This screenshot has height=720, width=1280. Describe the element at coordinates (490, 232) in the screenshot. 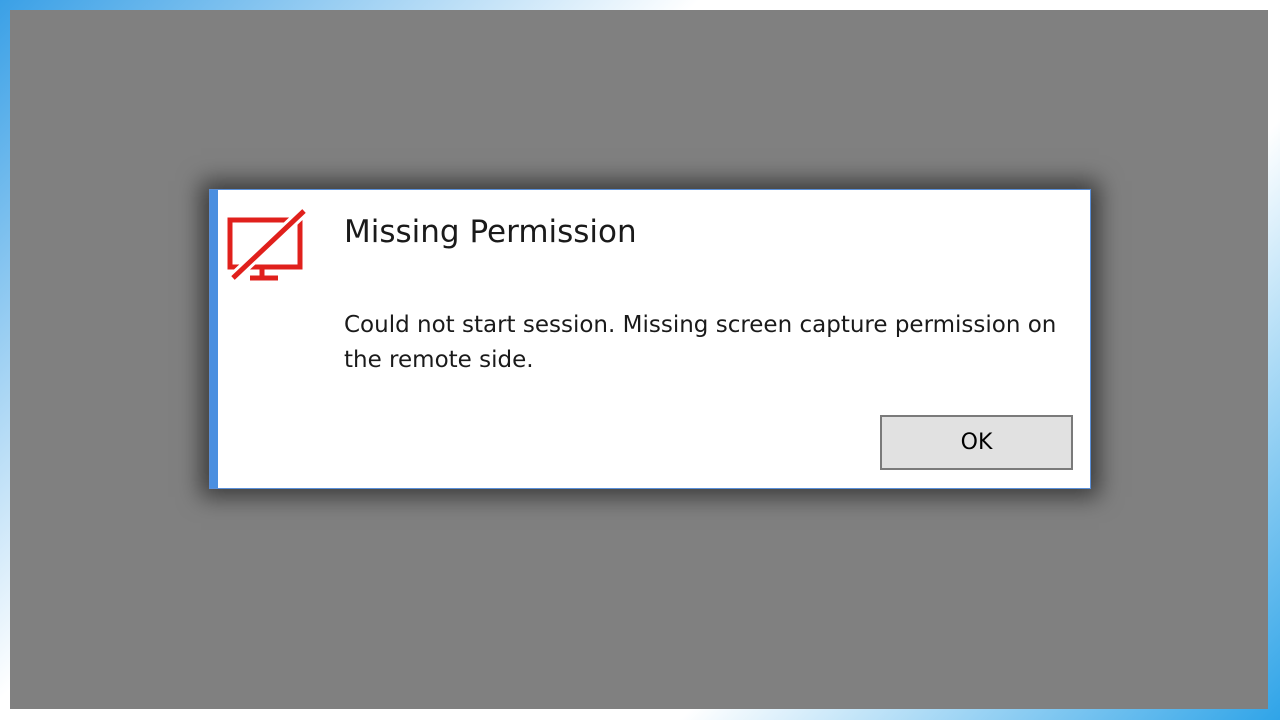

I see `dialog-title: Missing Permission` at that location.